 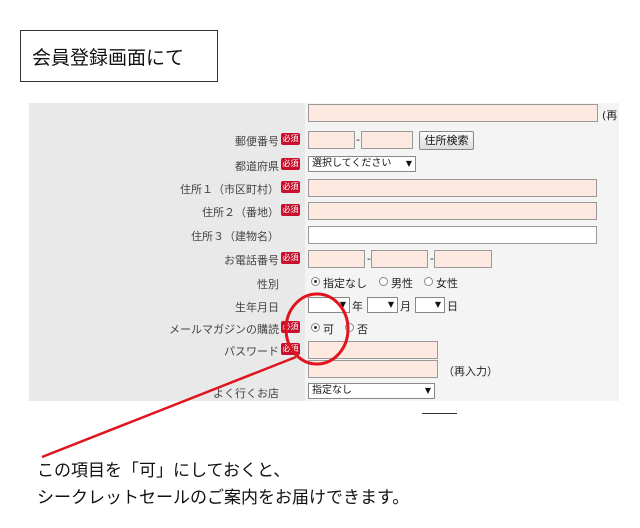 I want to click on gender-radio-male, so click(x=383, y=281).